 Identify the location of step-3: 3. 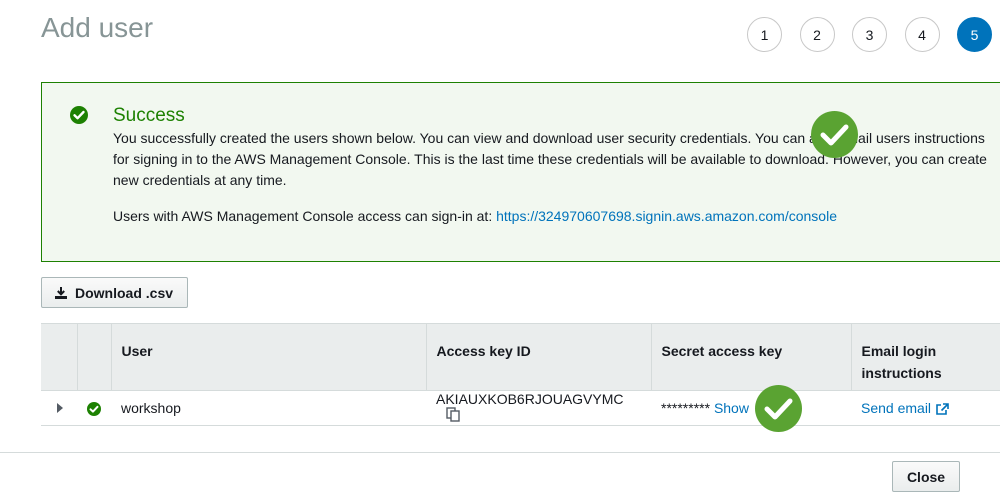
(869, 34).